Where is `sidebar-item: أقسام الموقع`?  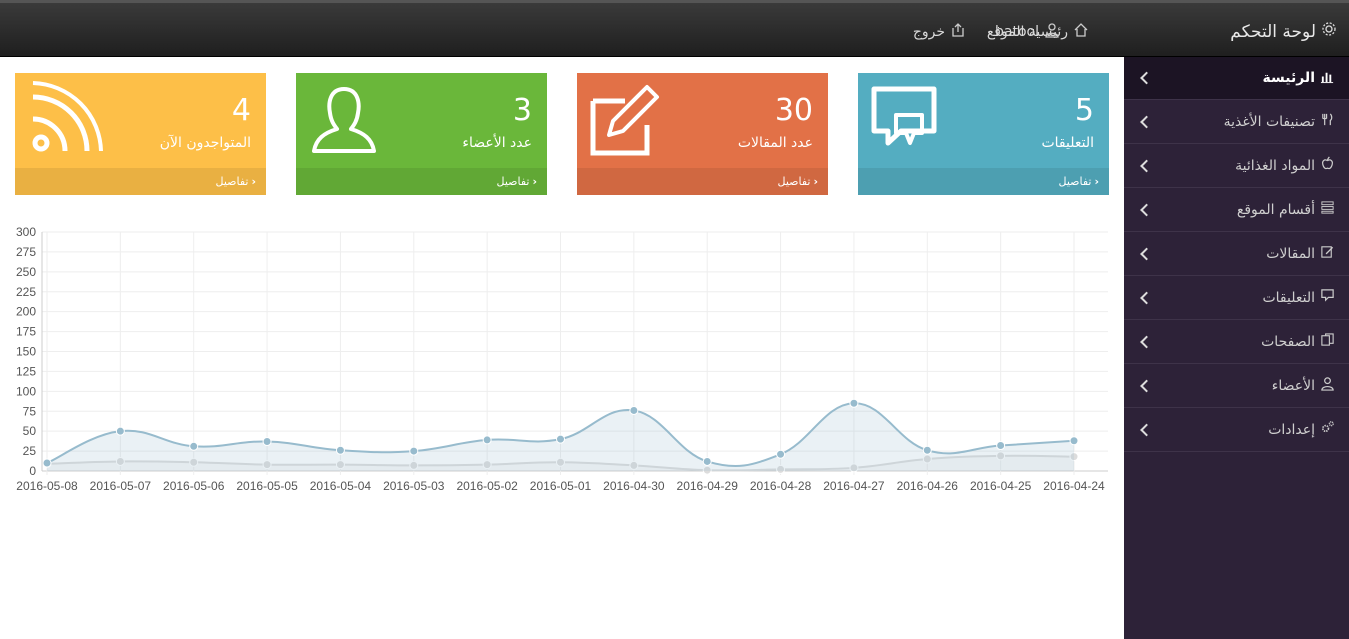 sidebar-item: أقسام الموقع is located at coordinates (1236, 210).